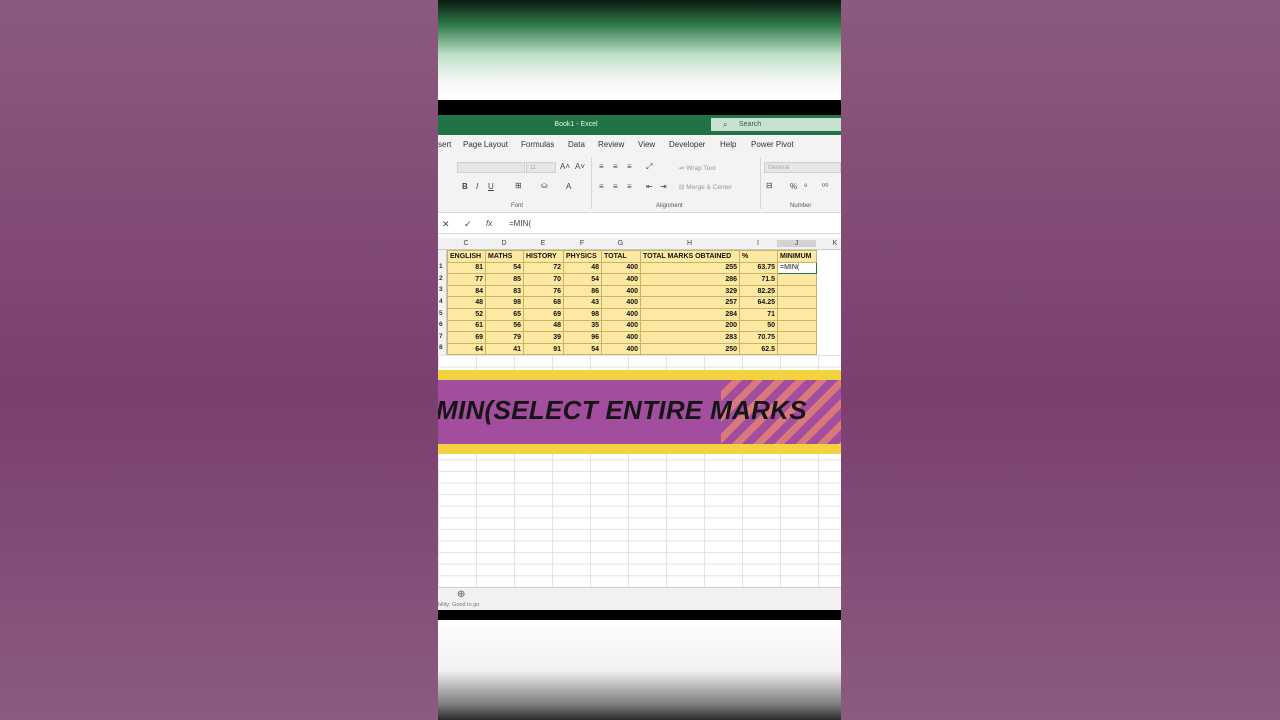  I want to click on row-number: 1, so click(441, 266).